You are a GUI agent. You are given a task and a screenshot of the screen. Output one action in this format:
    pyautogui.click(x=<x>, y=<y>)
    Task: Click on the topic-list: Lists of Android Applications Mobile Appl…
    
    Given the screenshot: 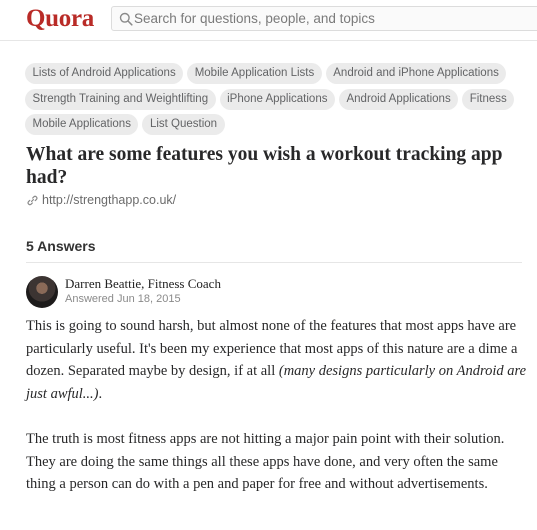 What is the action you would take?
    pyautogui.click(x=280, y=101)
    